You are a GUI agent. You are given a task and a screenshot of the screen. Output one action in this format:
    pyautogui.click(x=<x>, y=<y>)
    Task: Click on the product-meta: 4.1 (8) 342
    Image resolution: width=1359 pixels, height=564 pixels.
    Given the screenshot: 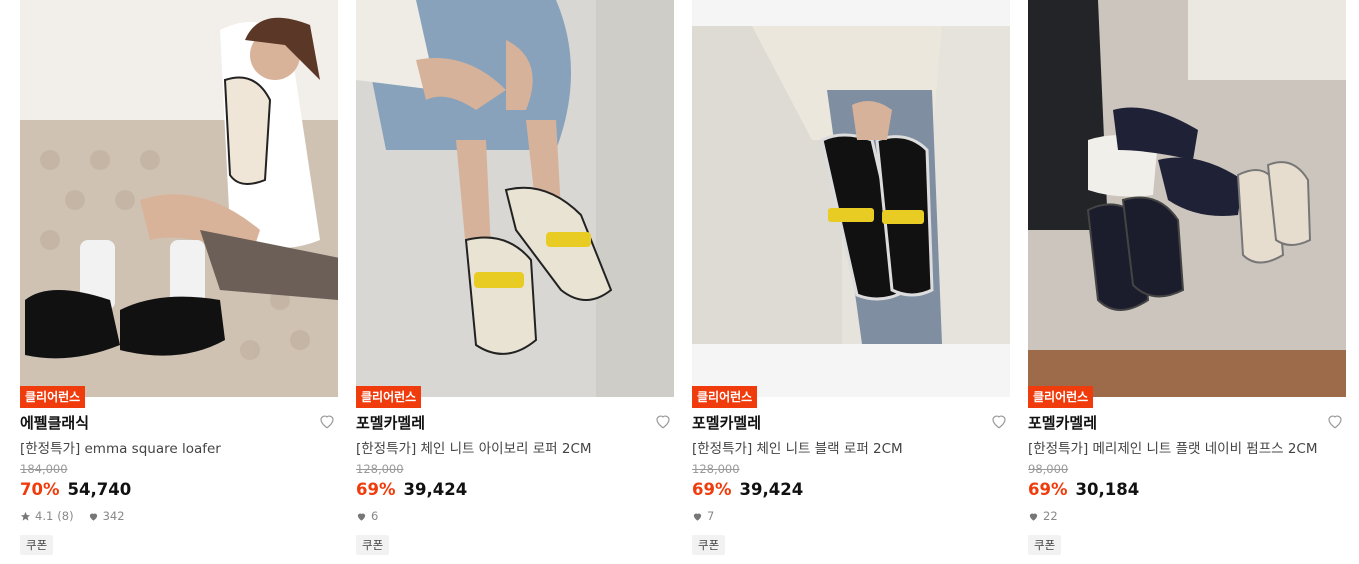 What is the action you would take?
    pyautogui.click(x=72, y=516)
    